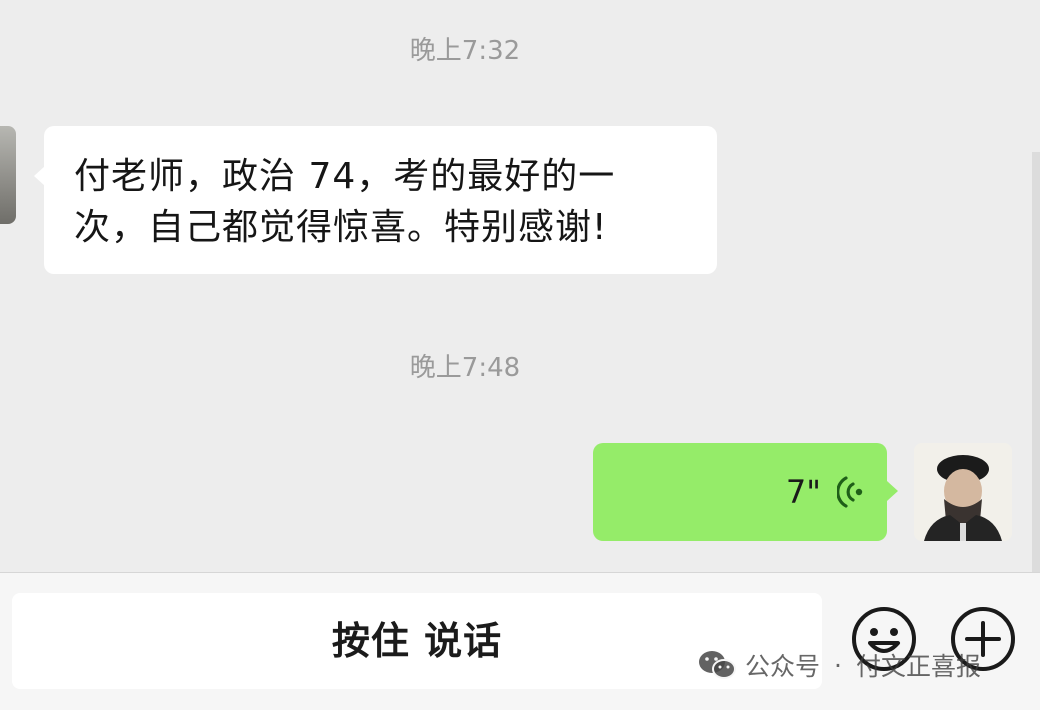 The image size is (1040, 710). I want to click on incoming-message-text: 付老师，政治 74，考的最好的一次，自己都觉得惊喜。特别感谢!, so click(345, 202).